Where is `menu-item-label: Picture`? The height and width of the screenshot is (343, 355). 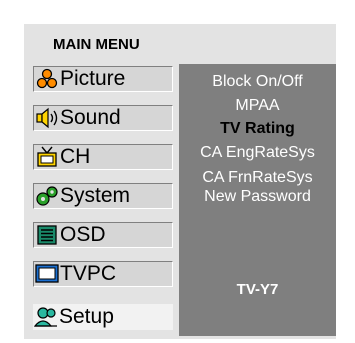
menu-item-label: Picture is located at coordinates (93, 78).